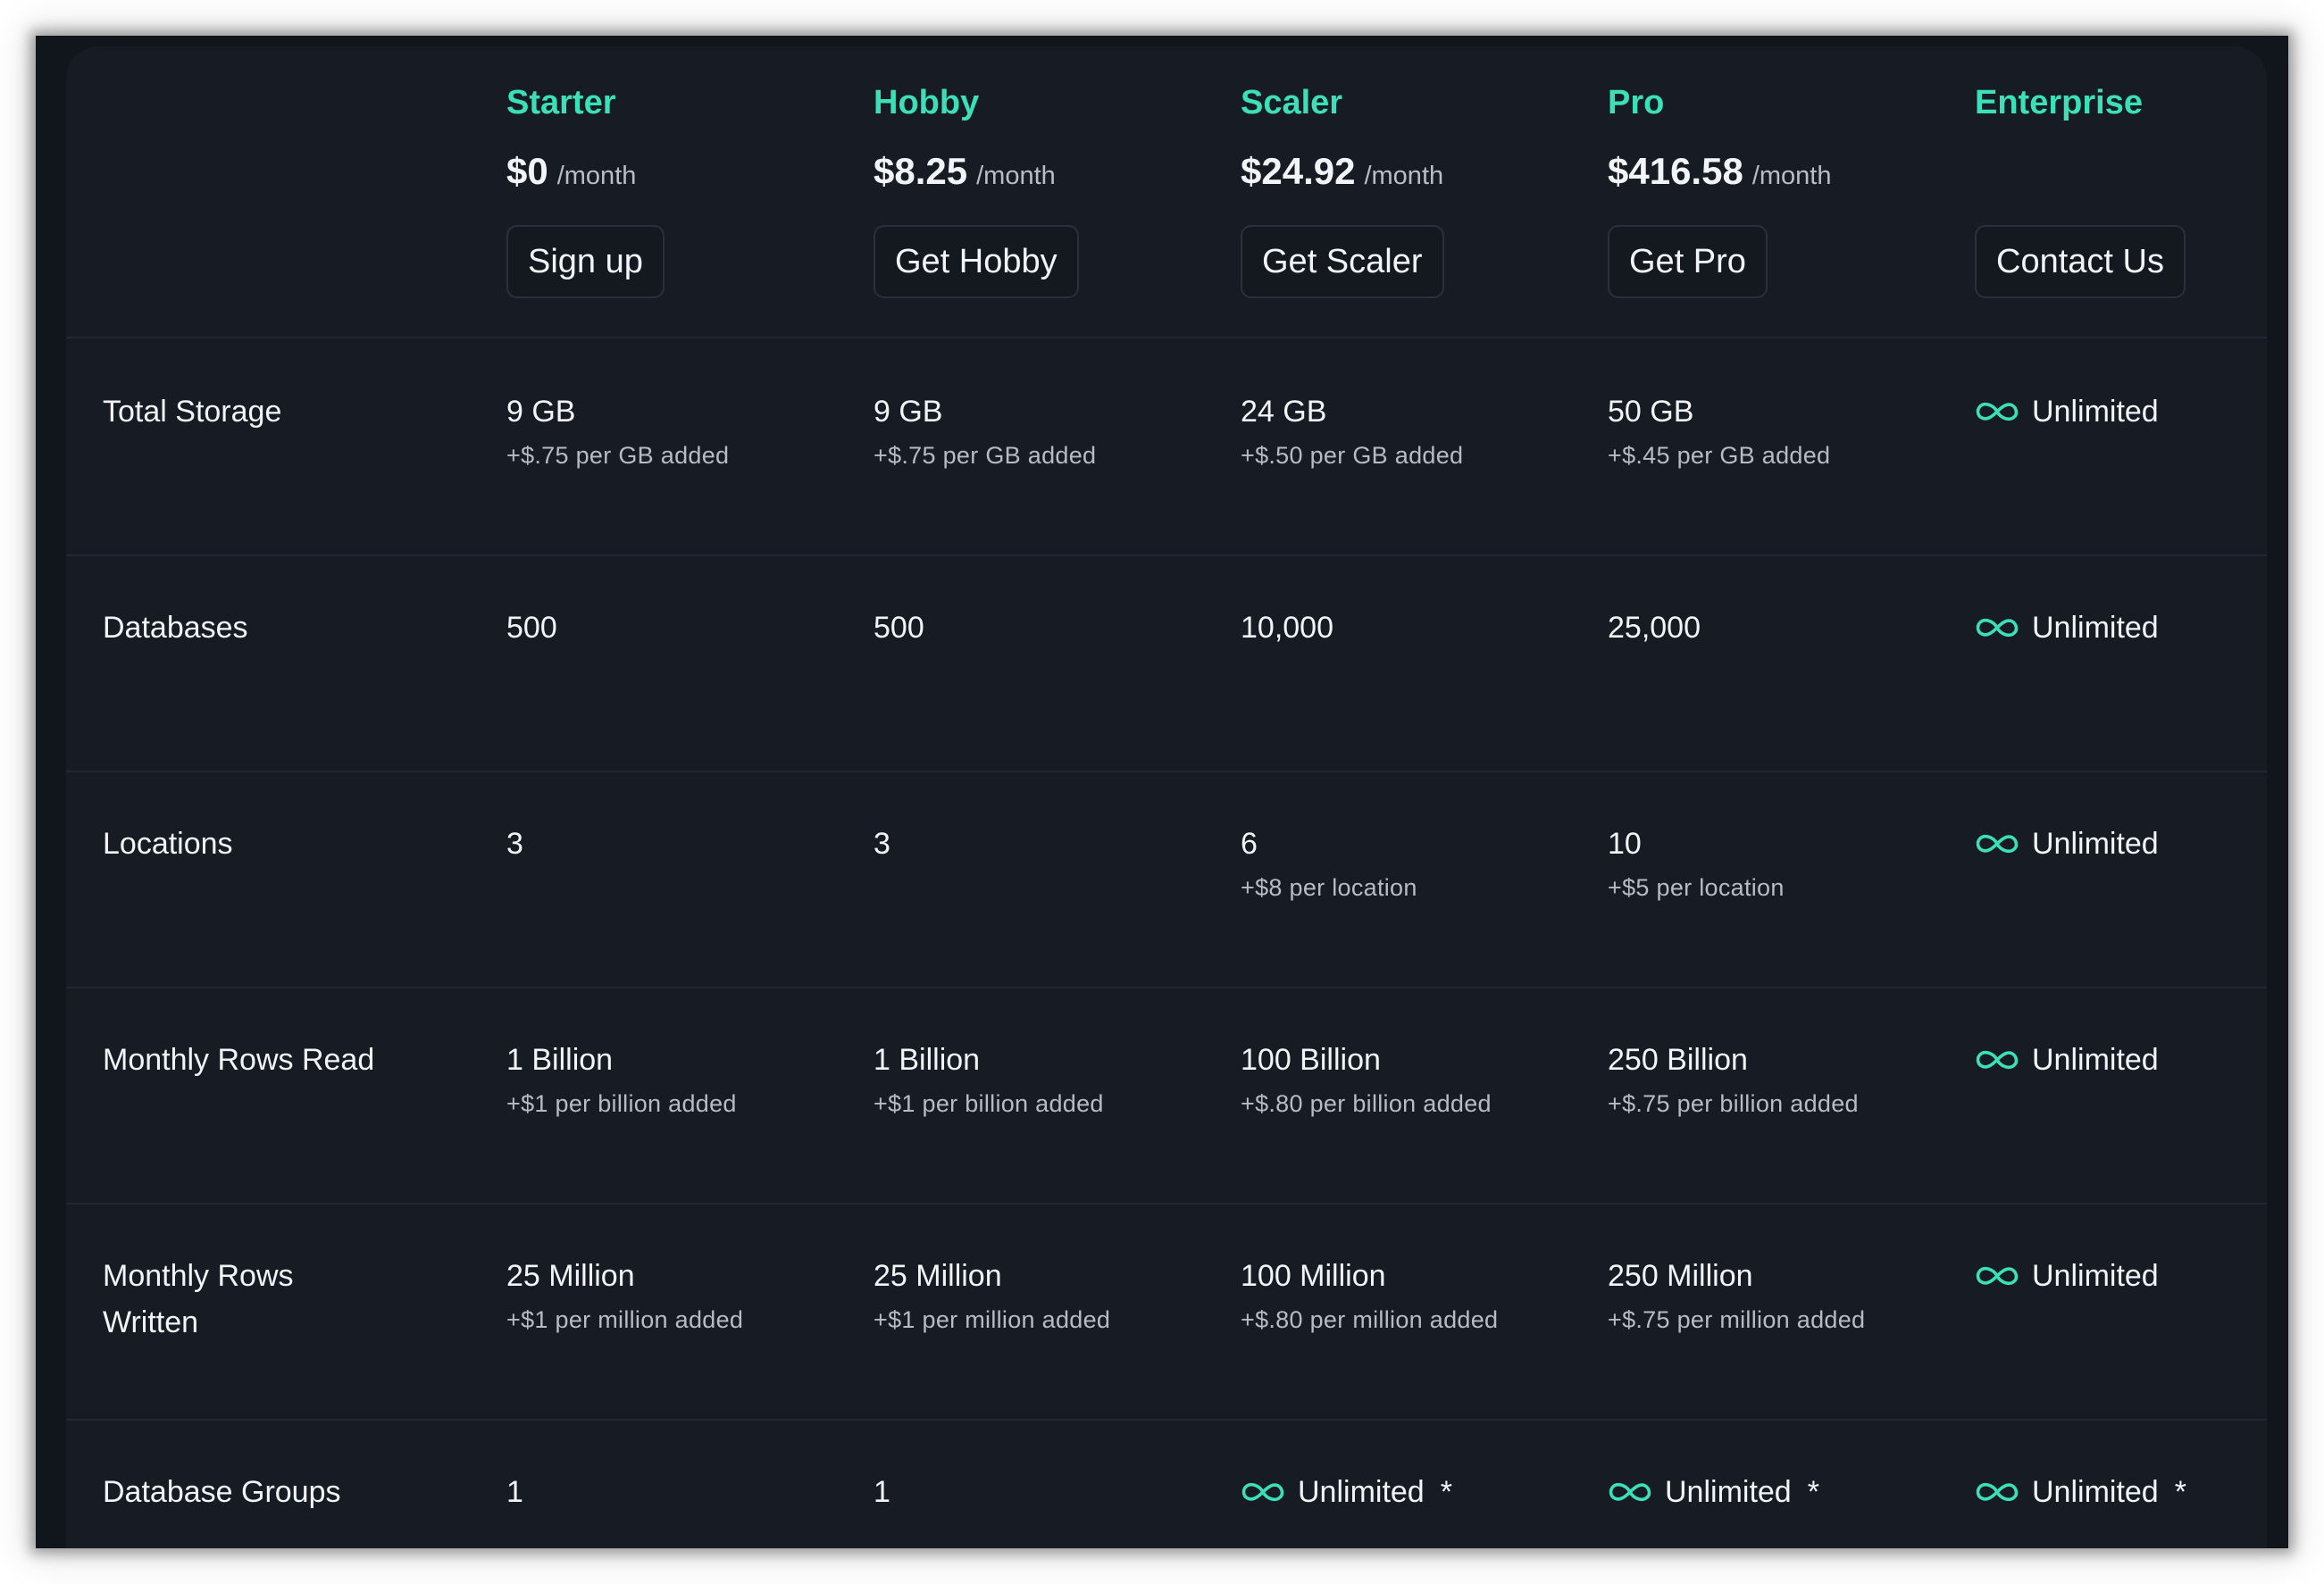 The height and width of the screenshot is (1584, 2324). Describe the element at coordinates (1719, 429) in the screenshot. I see `cell-pro: 50 GB +$.45 per GB added` at that location.